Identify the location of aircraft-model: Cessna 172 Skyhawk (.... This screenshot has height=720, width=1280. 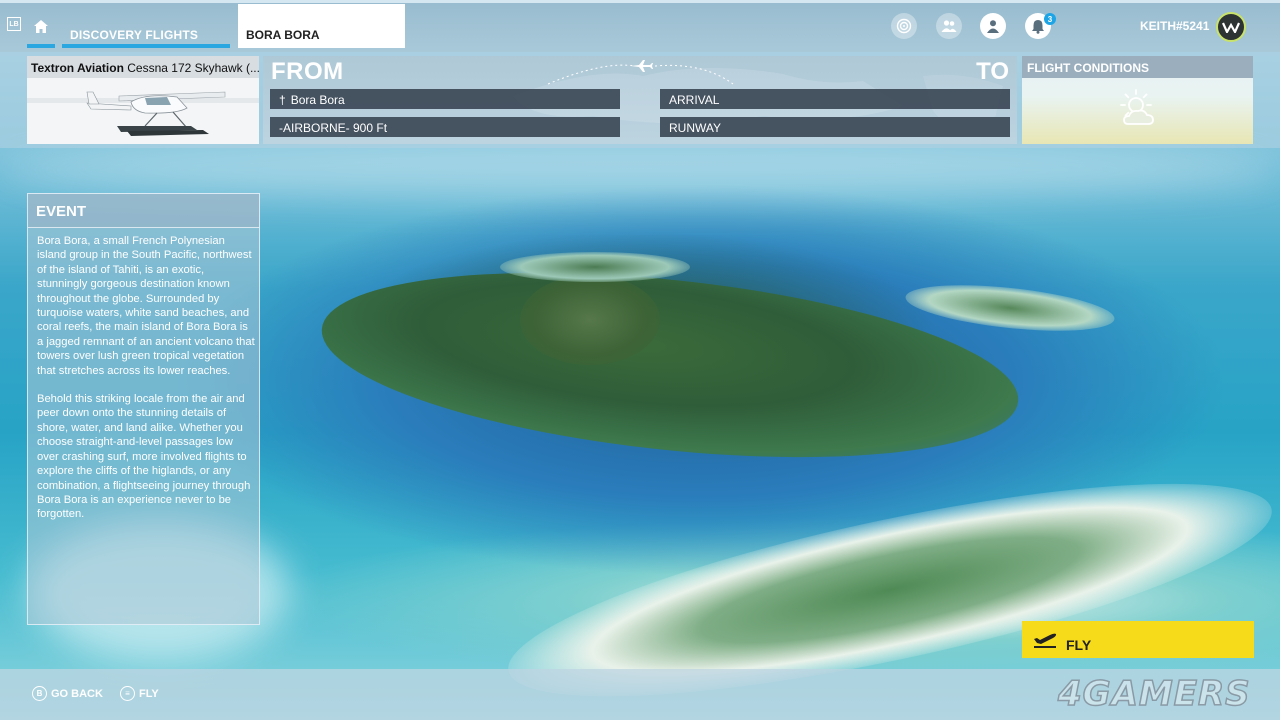
(193, 68).